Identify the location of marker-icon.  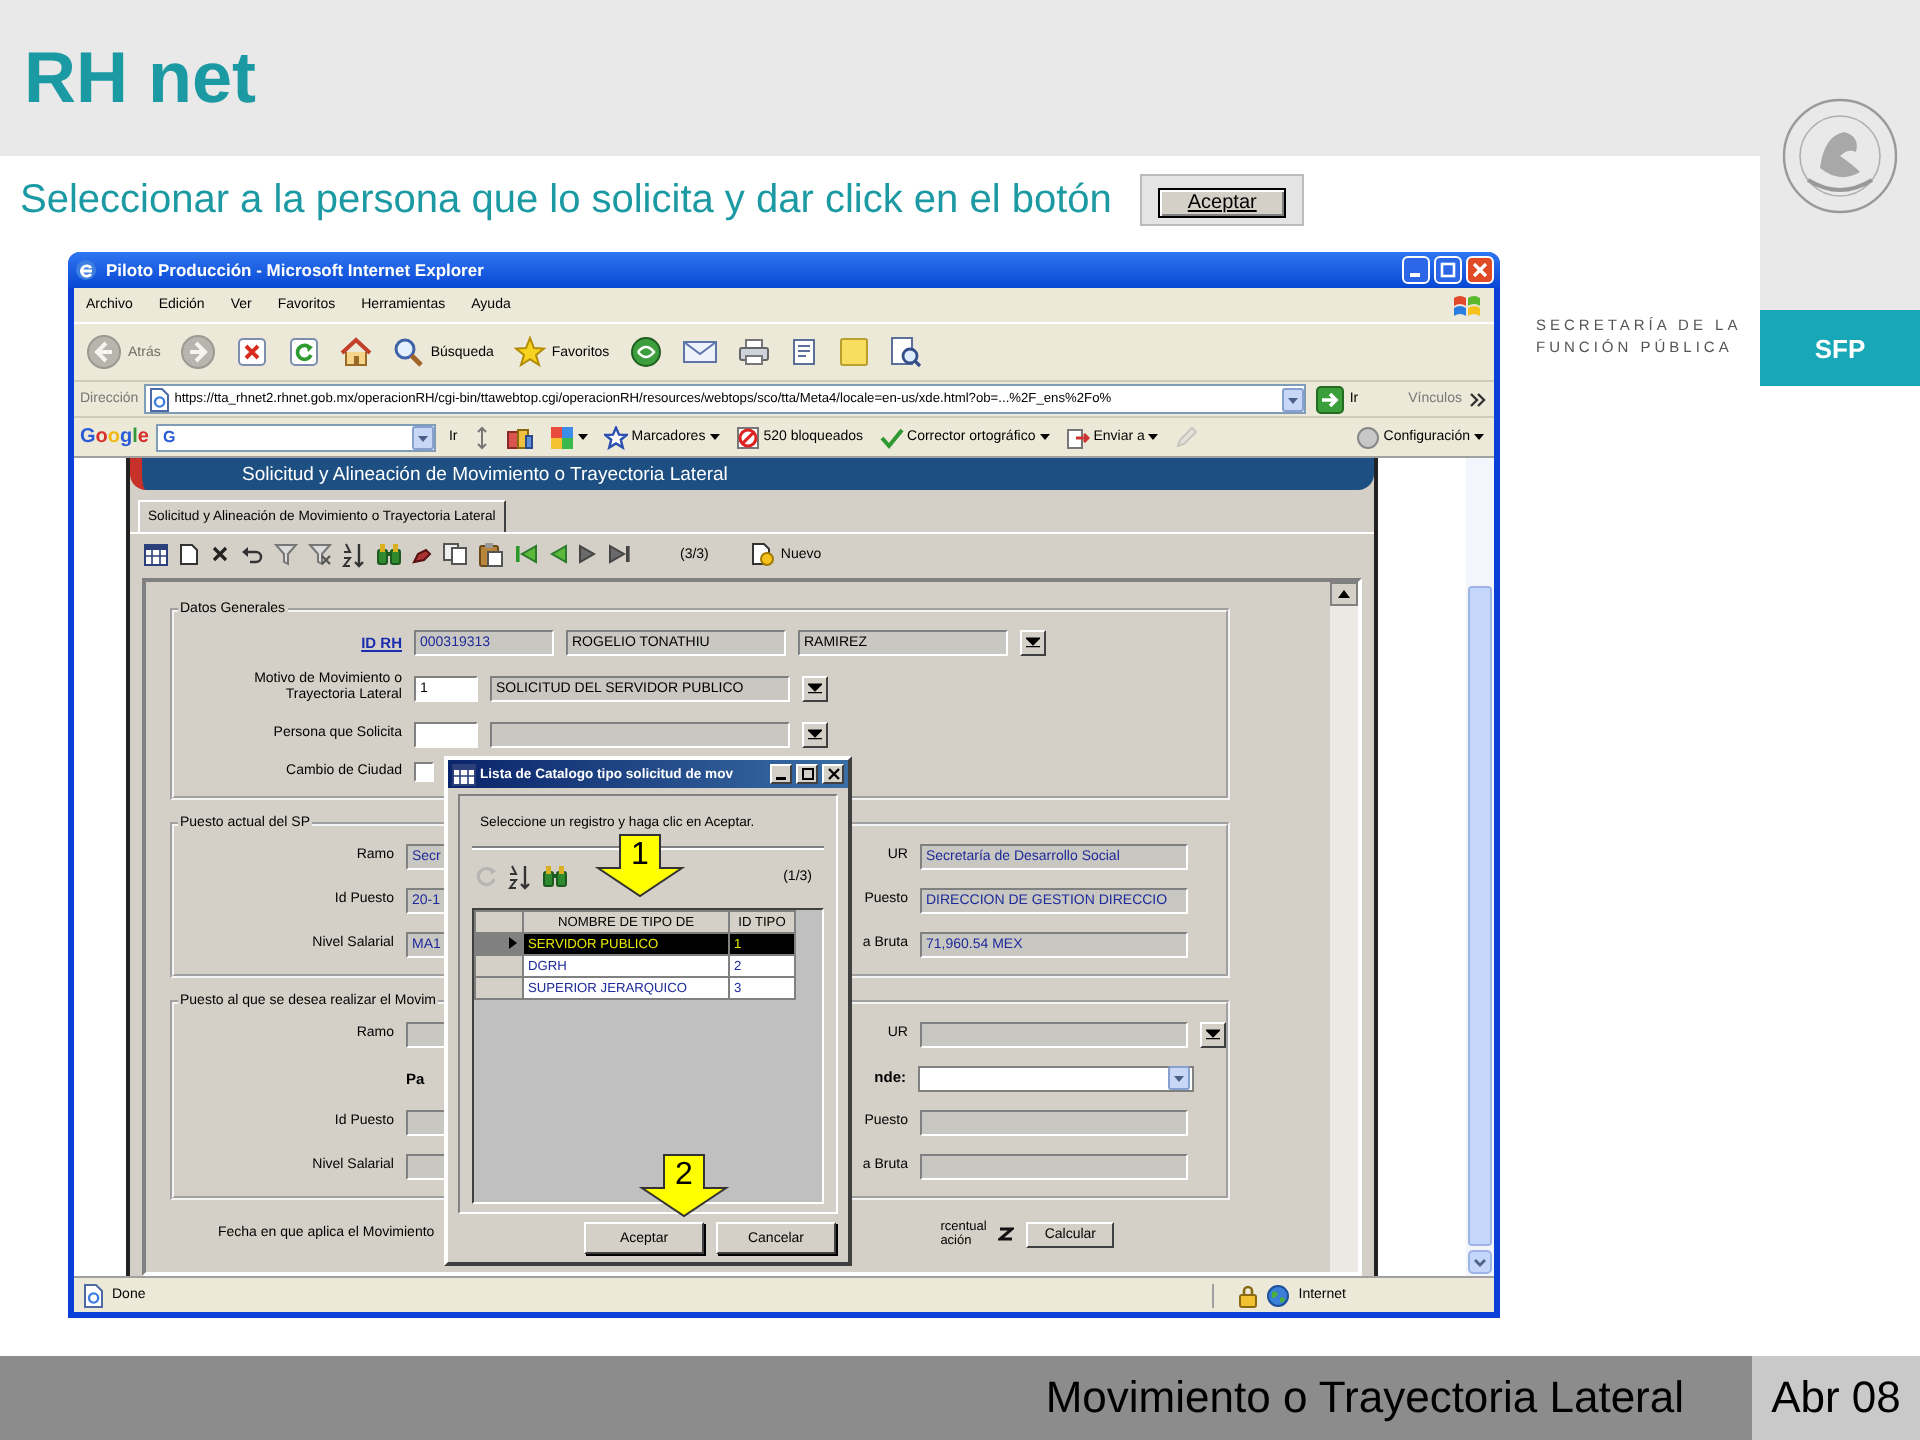
(422, 554).